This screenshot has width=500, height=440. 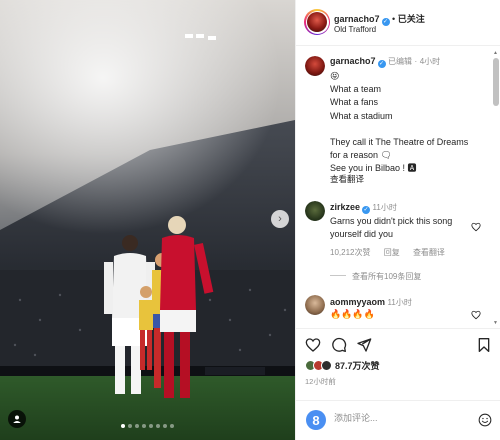 I want to click on author-username: garnacho7, so click(x=357, y=19).